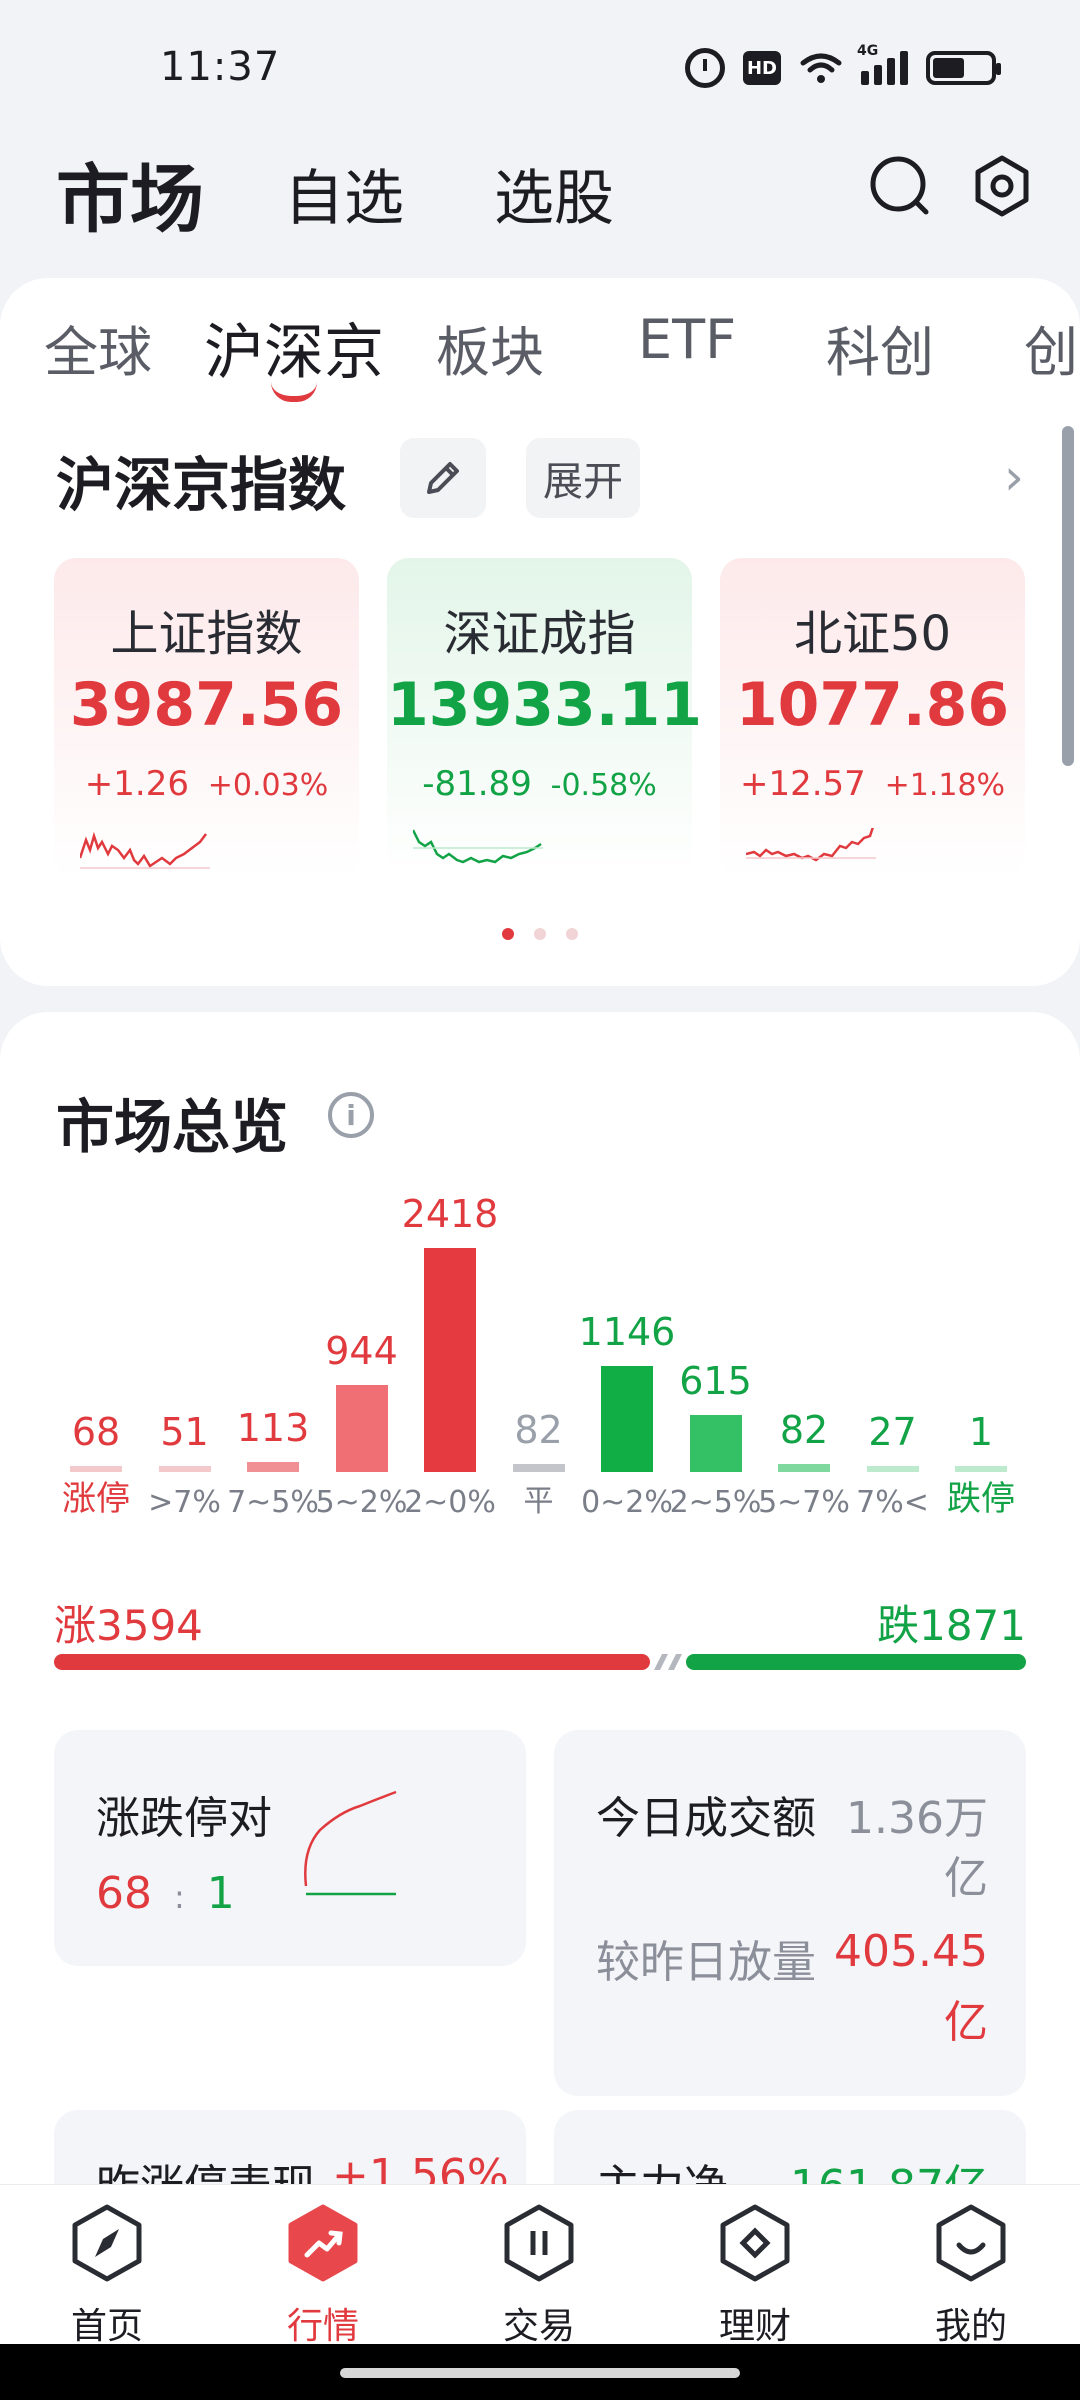  What do you see at coordinates (981, 1432) in the screenshot?
I see `distribution-value: 1` at bounding box center [981, 1432].